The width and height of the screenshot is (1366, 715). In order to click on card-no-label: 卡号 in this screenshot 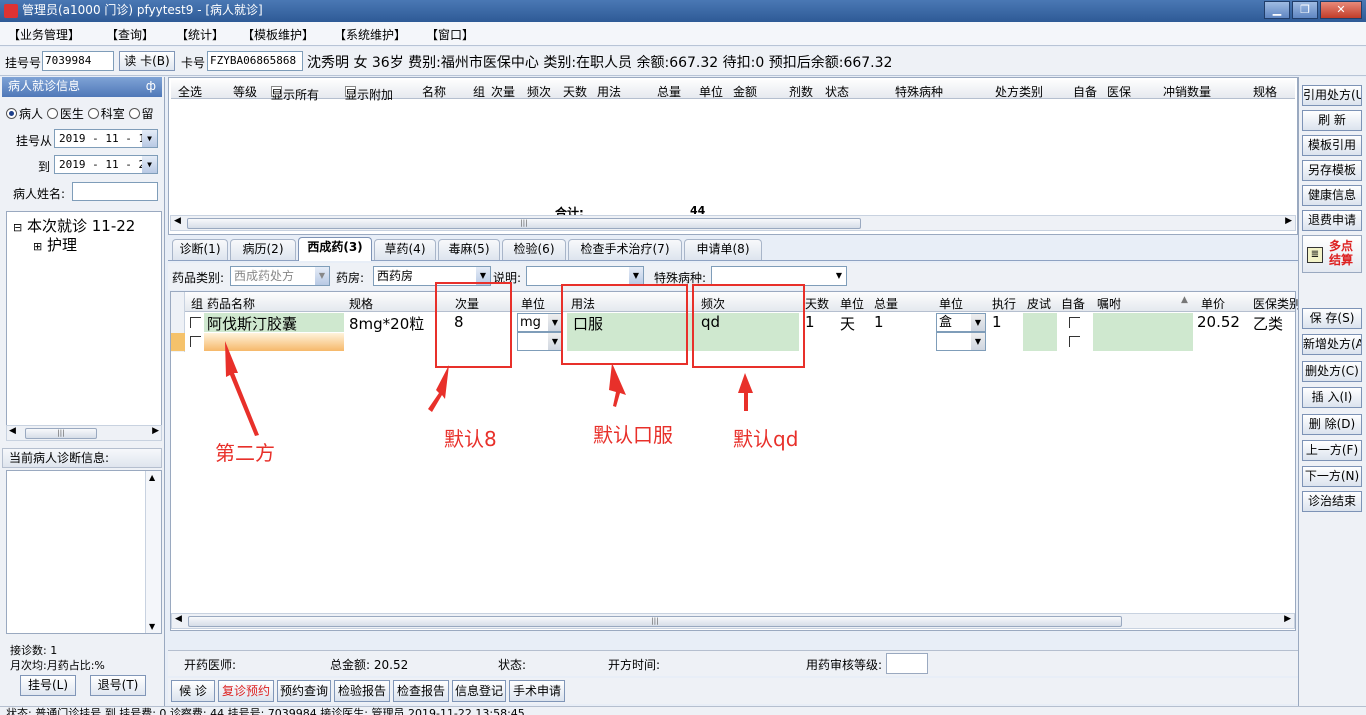, I will do `click(193, 63)`.